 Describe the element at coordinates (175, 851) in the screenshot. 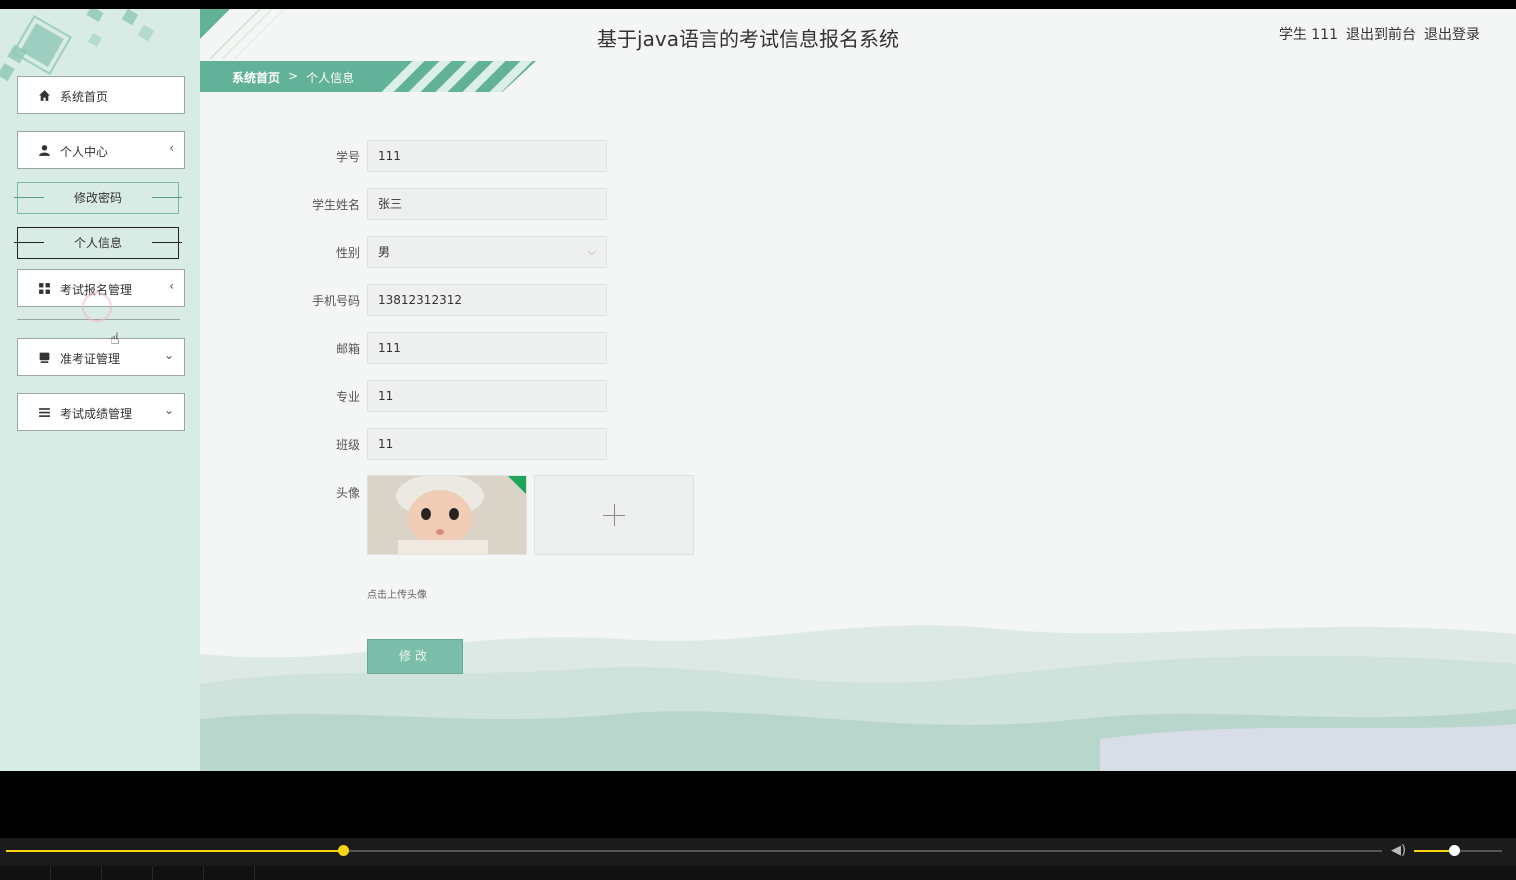

I see `progress-fill` at that location.